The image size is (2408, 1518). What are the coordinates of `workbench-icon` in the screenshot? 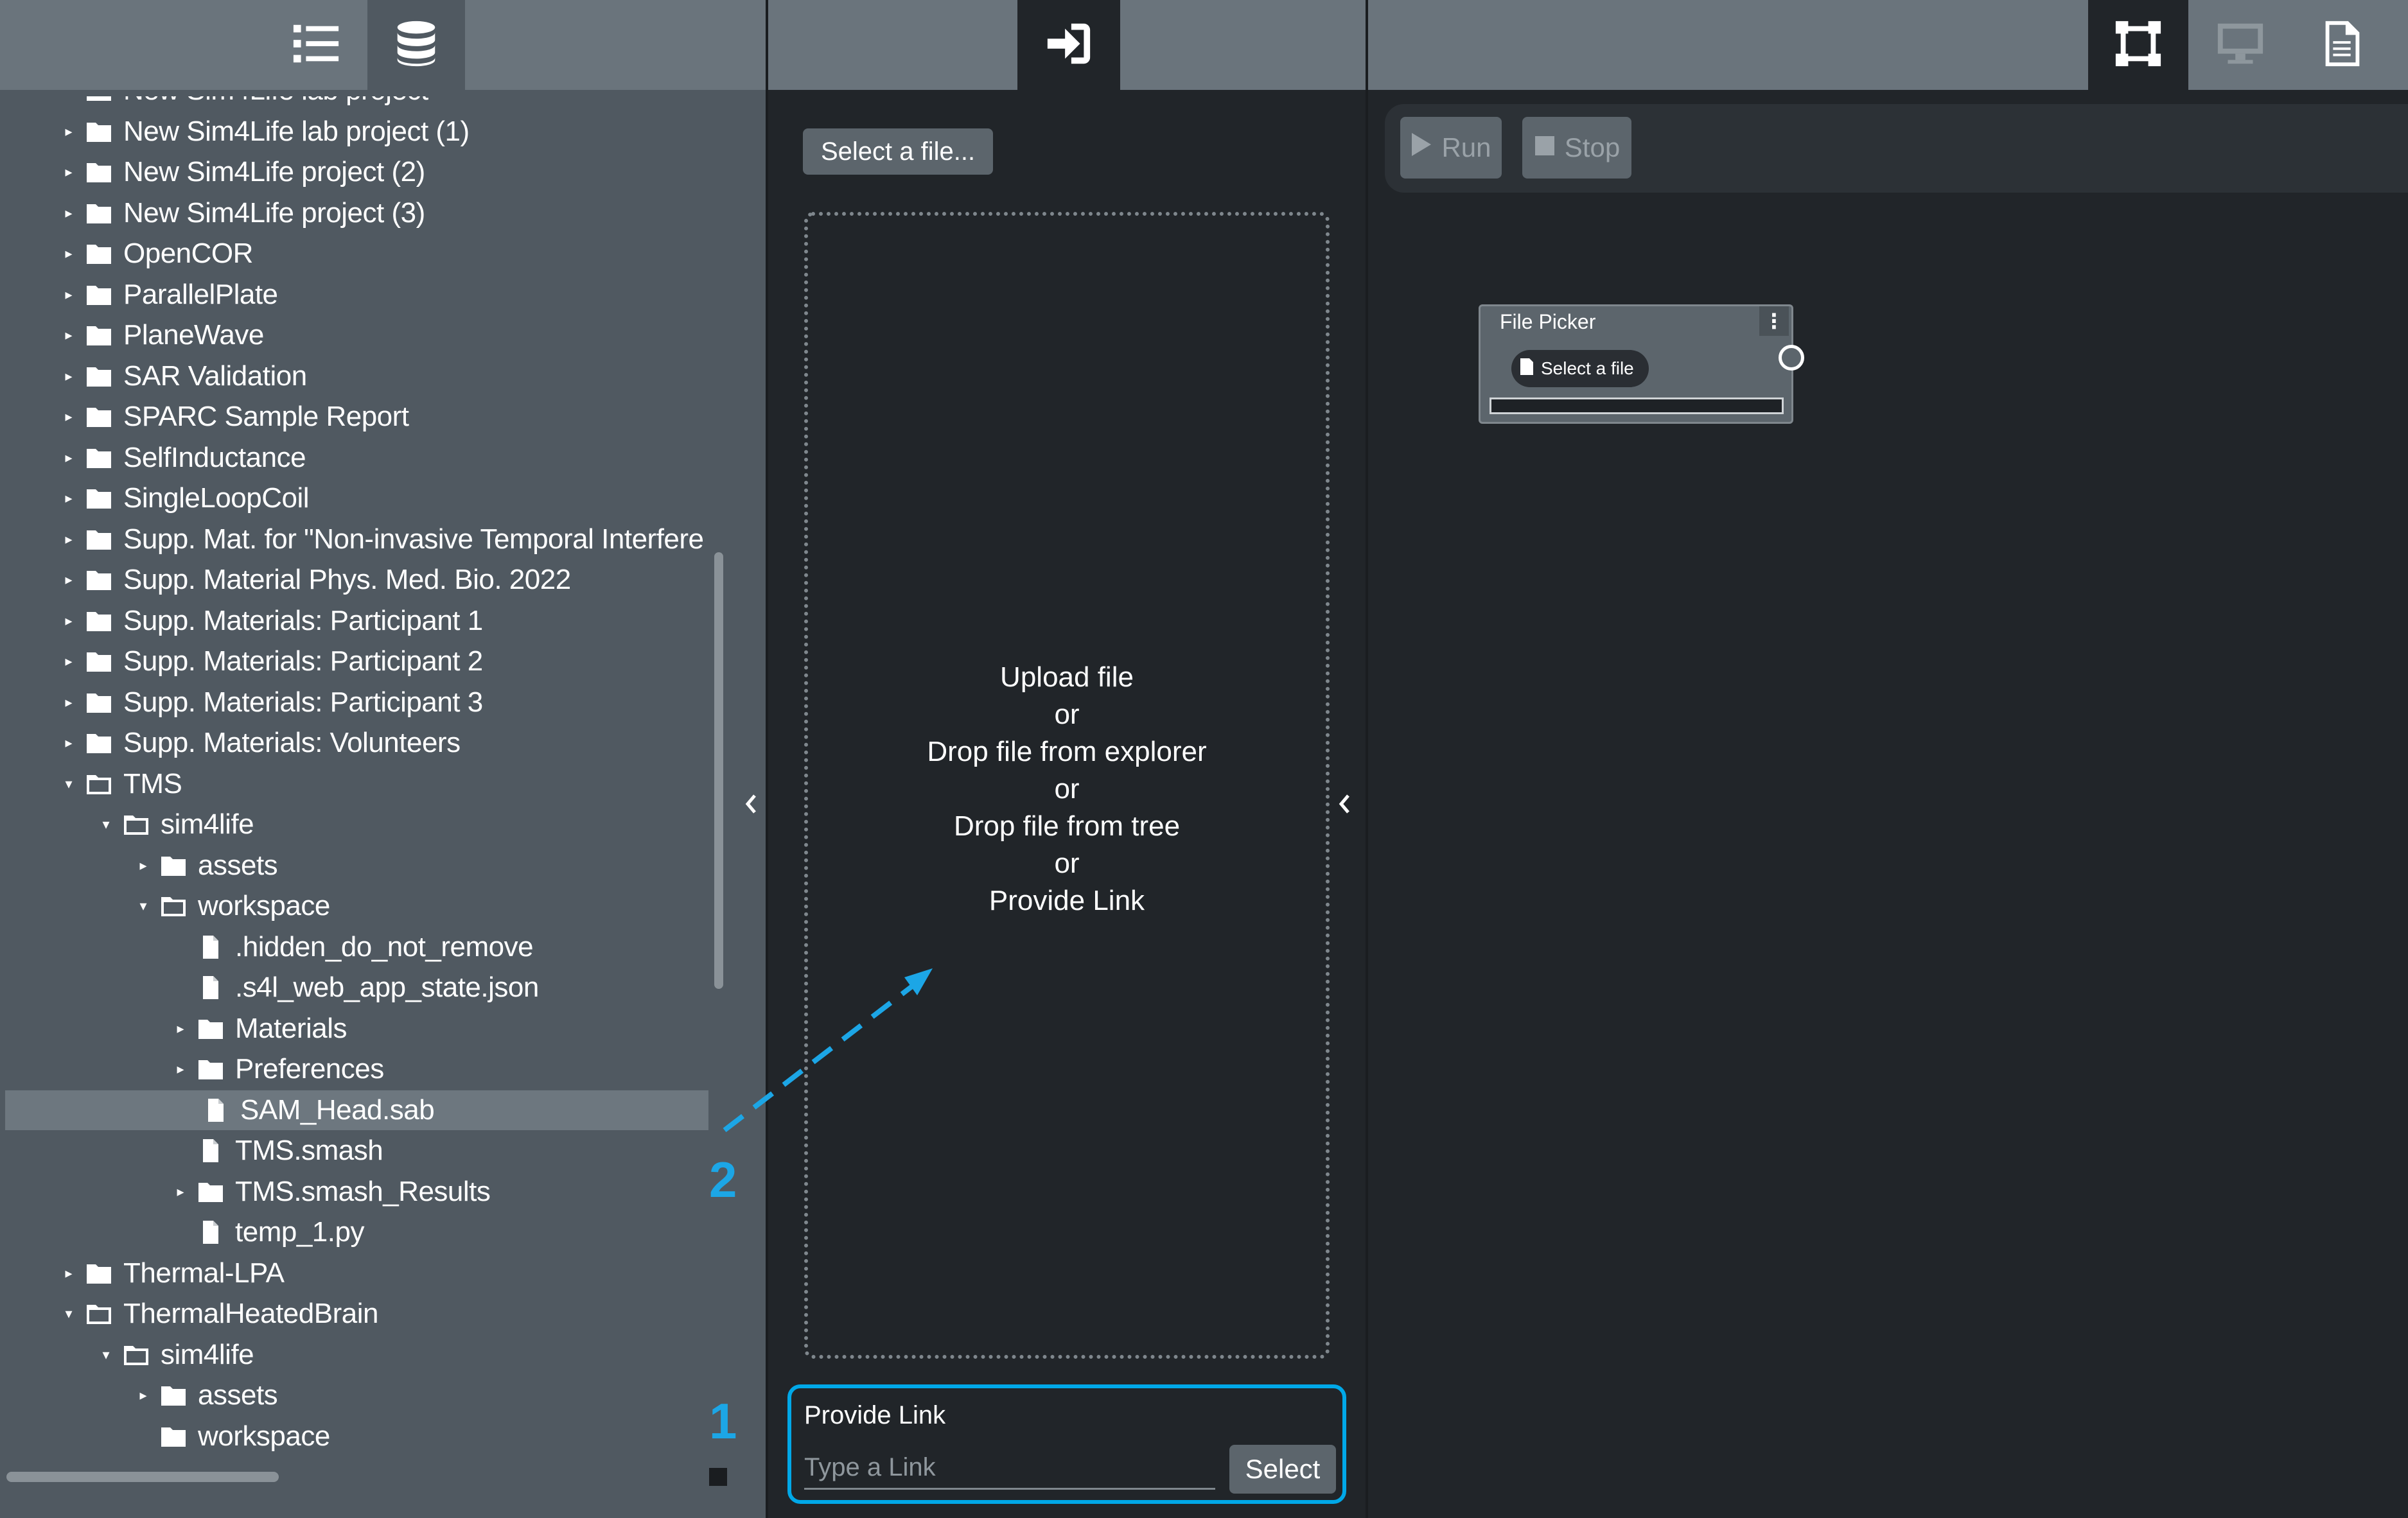 It's located at (2138, 45).